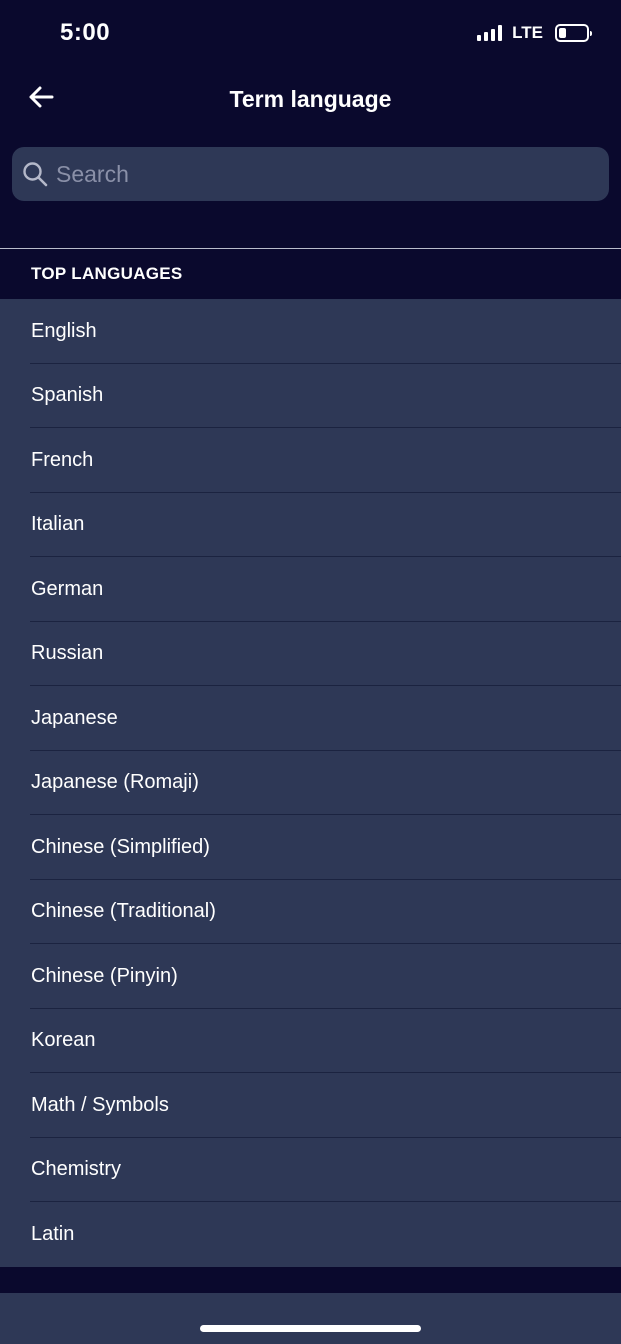  What do you see at coordinates (310, 33) in the screenshot?
I see `status-bar: 5:00 LTE` at bounding box center [310, 33].